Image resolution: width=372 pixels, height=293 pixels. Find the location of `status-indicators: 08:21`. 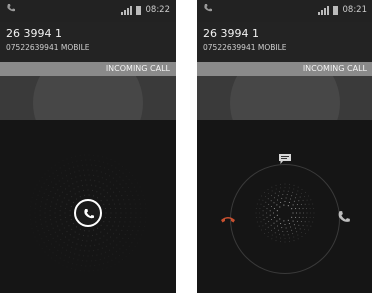

status-indicators: 08:21 is located at coordinates (342, 10).